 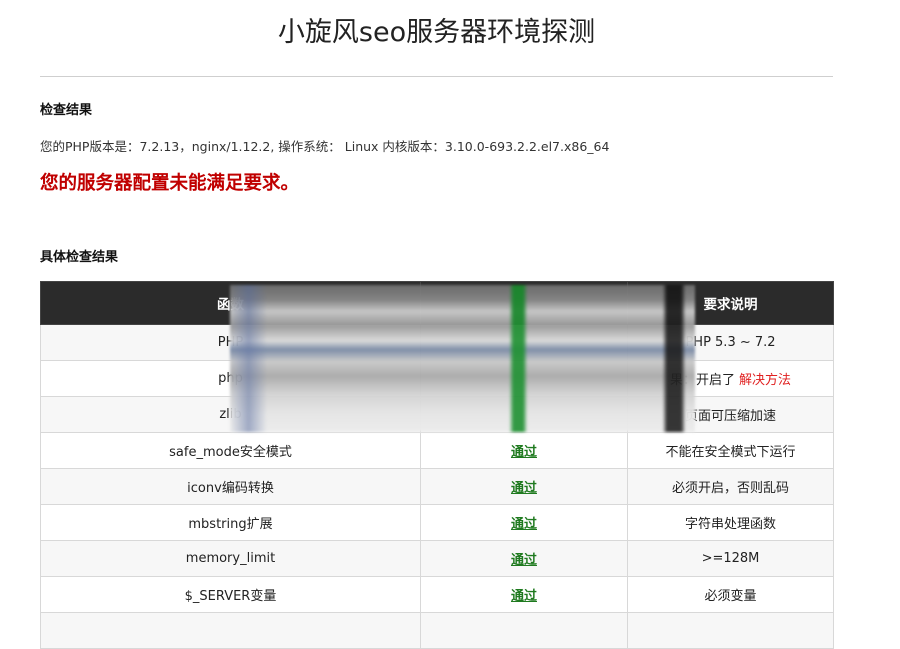 I want to click on row-function-name: mbstring扩展, so click(x=230, y=522).